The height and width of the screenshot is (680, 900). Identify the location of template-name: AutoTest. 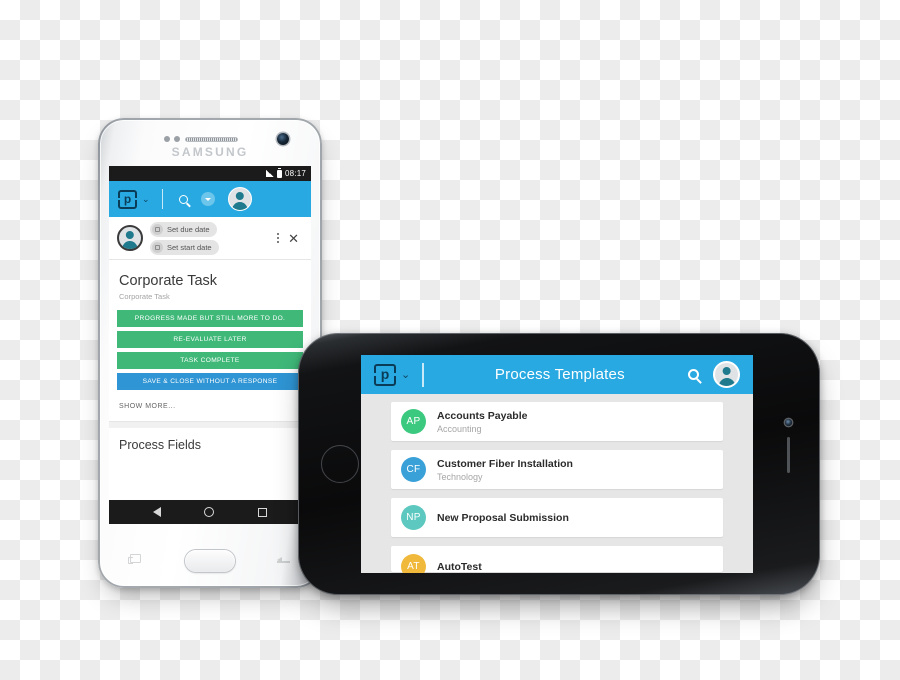
(459, 567).